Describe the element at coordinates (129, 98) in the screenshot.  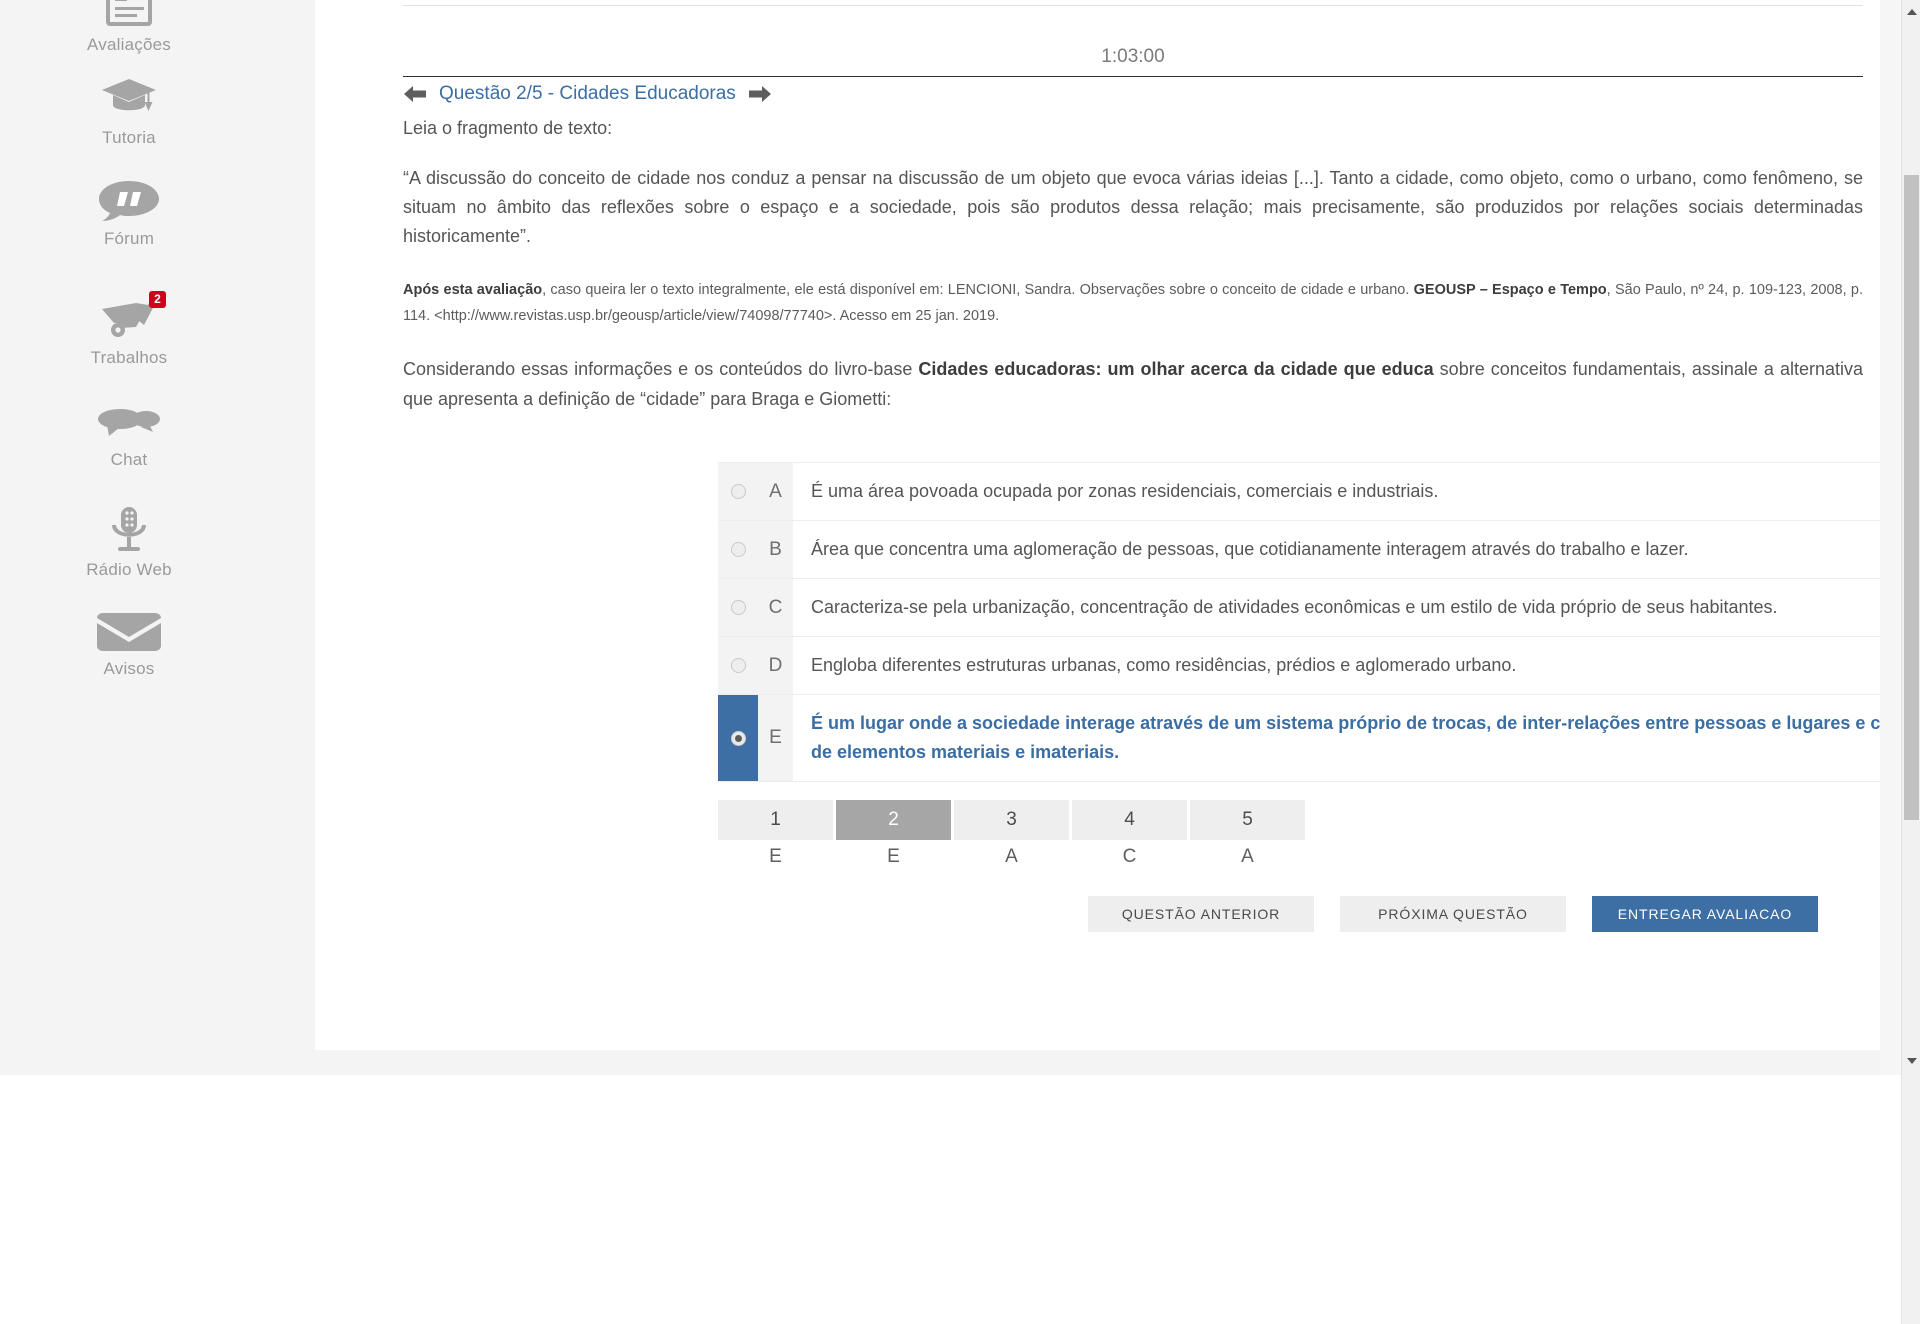
I see `graduation-cap-icon` at that location.